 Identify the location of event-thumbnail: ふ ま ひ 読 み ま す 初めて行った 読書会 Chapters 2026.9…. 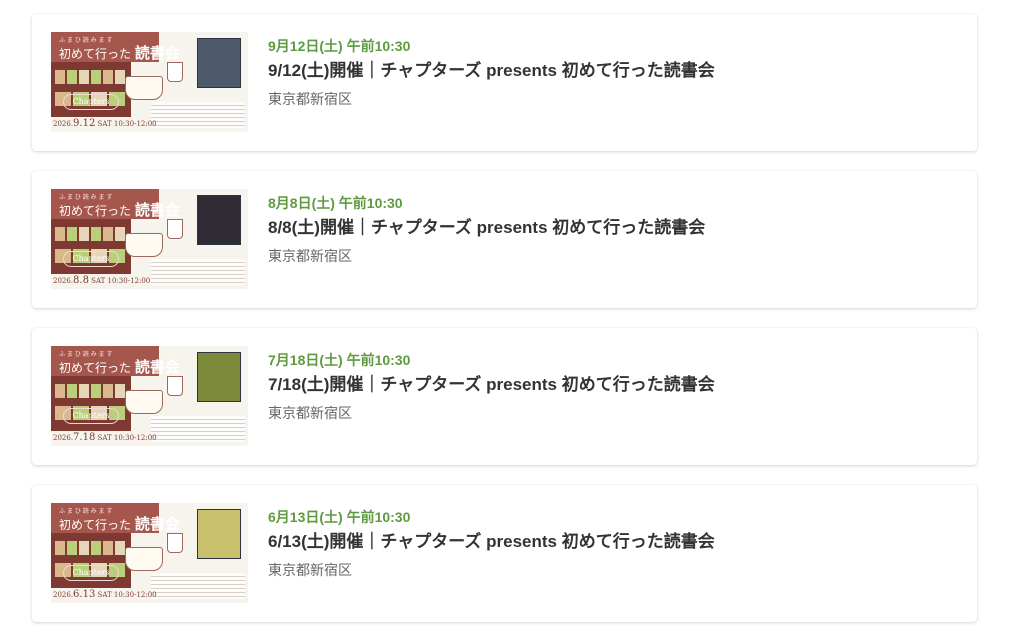
(149, 82).